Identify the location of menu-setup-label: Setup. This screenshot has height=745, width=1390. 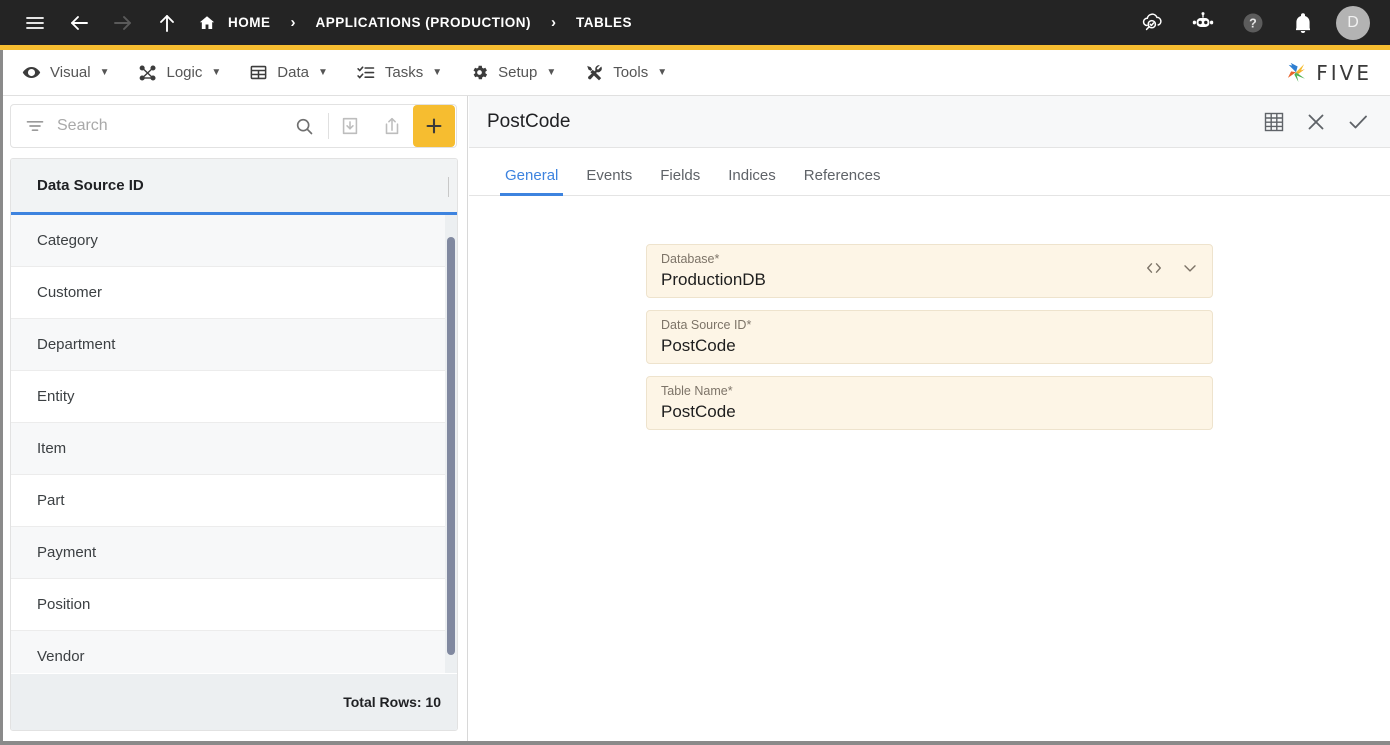
(518, 72).